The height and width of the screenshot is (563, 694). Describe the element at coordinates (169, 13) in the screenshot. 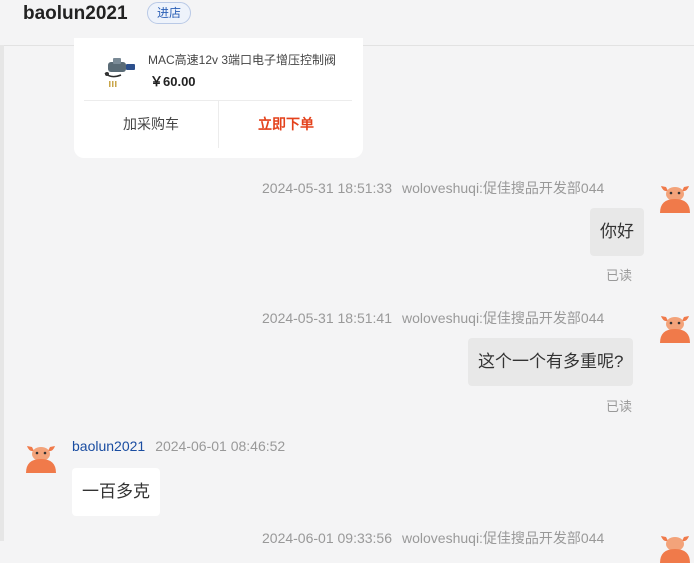

I see `enter-store-button: 进店` at that location.